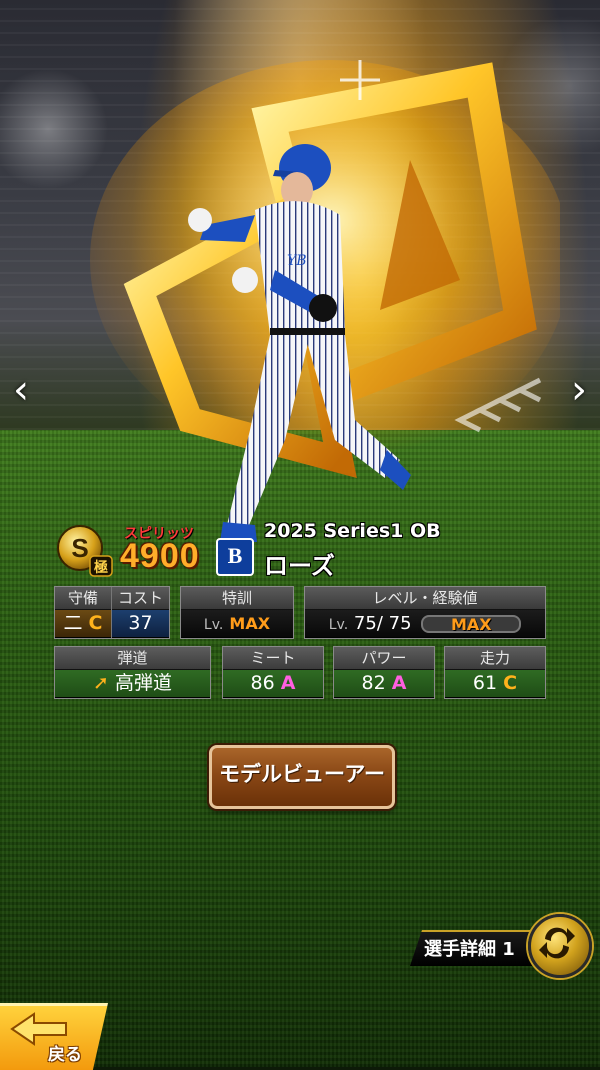 Image resolution: width=600 pixels, height=1070 pixels. Describe the element at coordinates (101, 567) in the screenshot. I see `svg-text: 極` at that location.